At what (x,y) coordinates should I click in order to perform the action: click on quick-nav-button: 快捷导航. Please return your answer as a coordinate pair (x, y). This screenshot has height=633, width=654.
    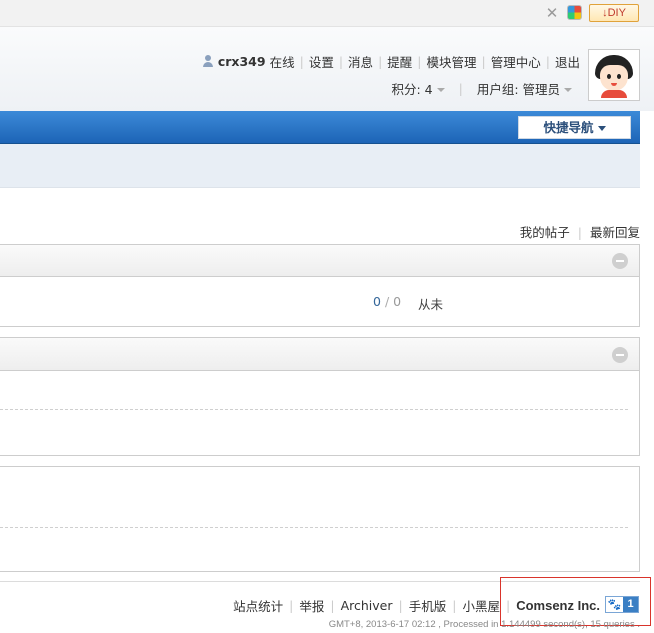
    Looking at the image, I should click on (574, 127).